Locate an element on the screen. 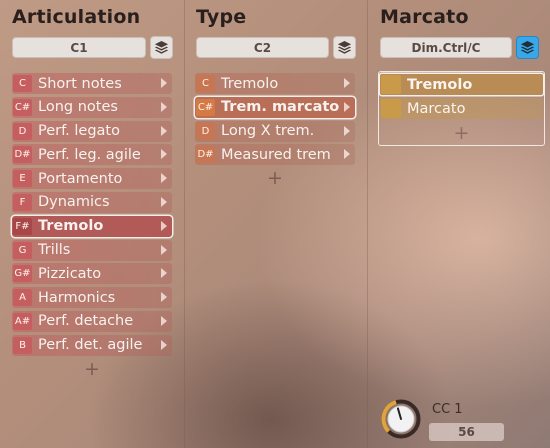  marcato-item-marcato: Marcato is located at coordinates (461, 108).